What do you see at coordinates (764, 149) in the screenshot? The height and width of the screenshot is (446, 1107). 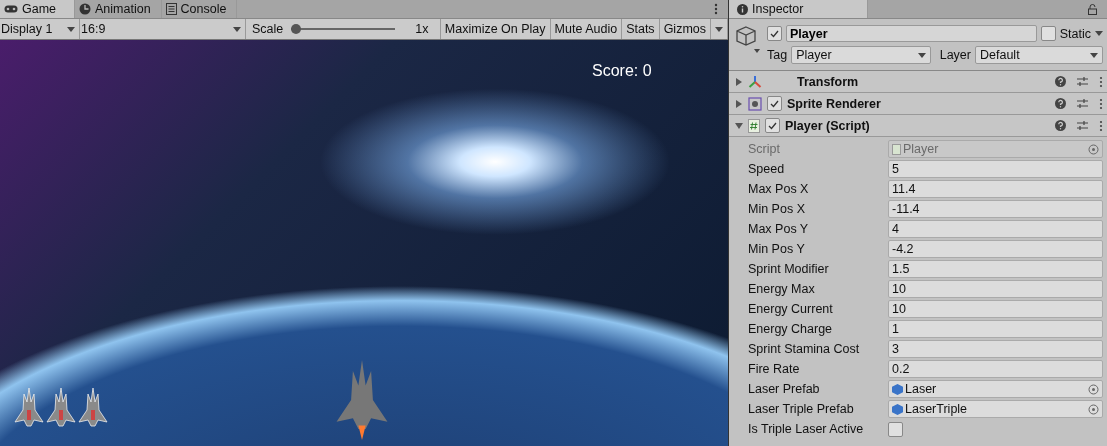 I see `field-label: Script` at bounding box center [764, 149].